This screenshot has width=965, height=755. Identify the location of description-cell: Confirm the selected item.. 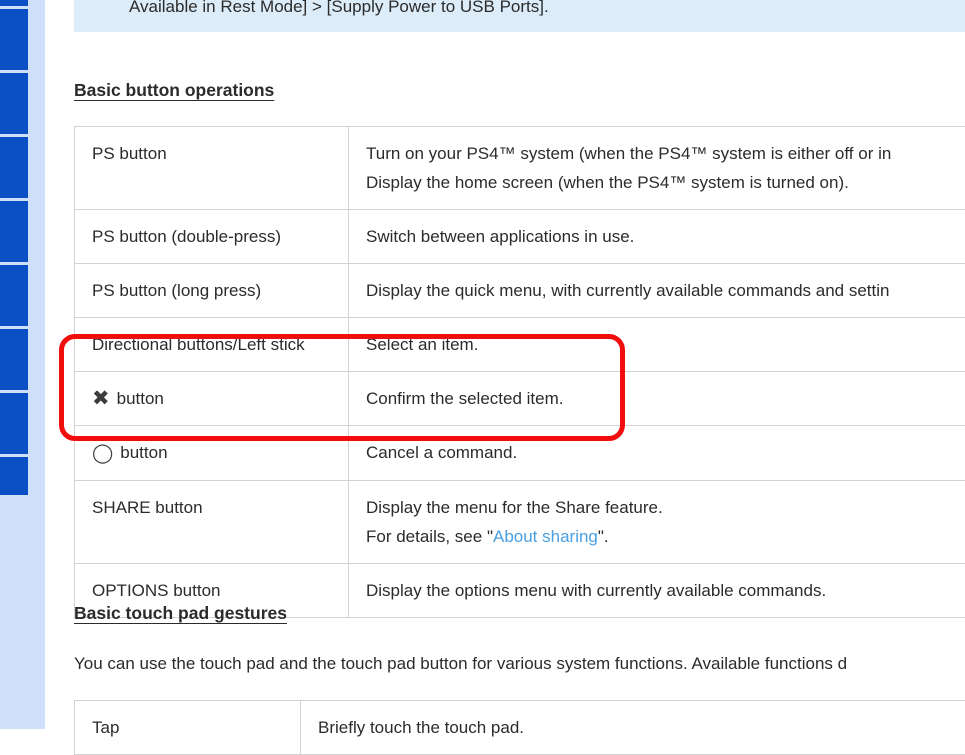
(657, 399).